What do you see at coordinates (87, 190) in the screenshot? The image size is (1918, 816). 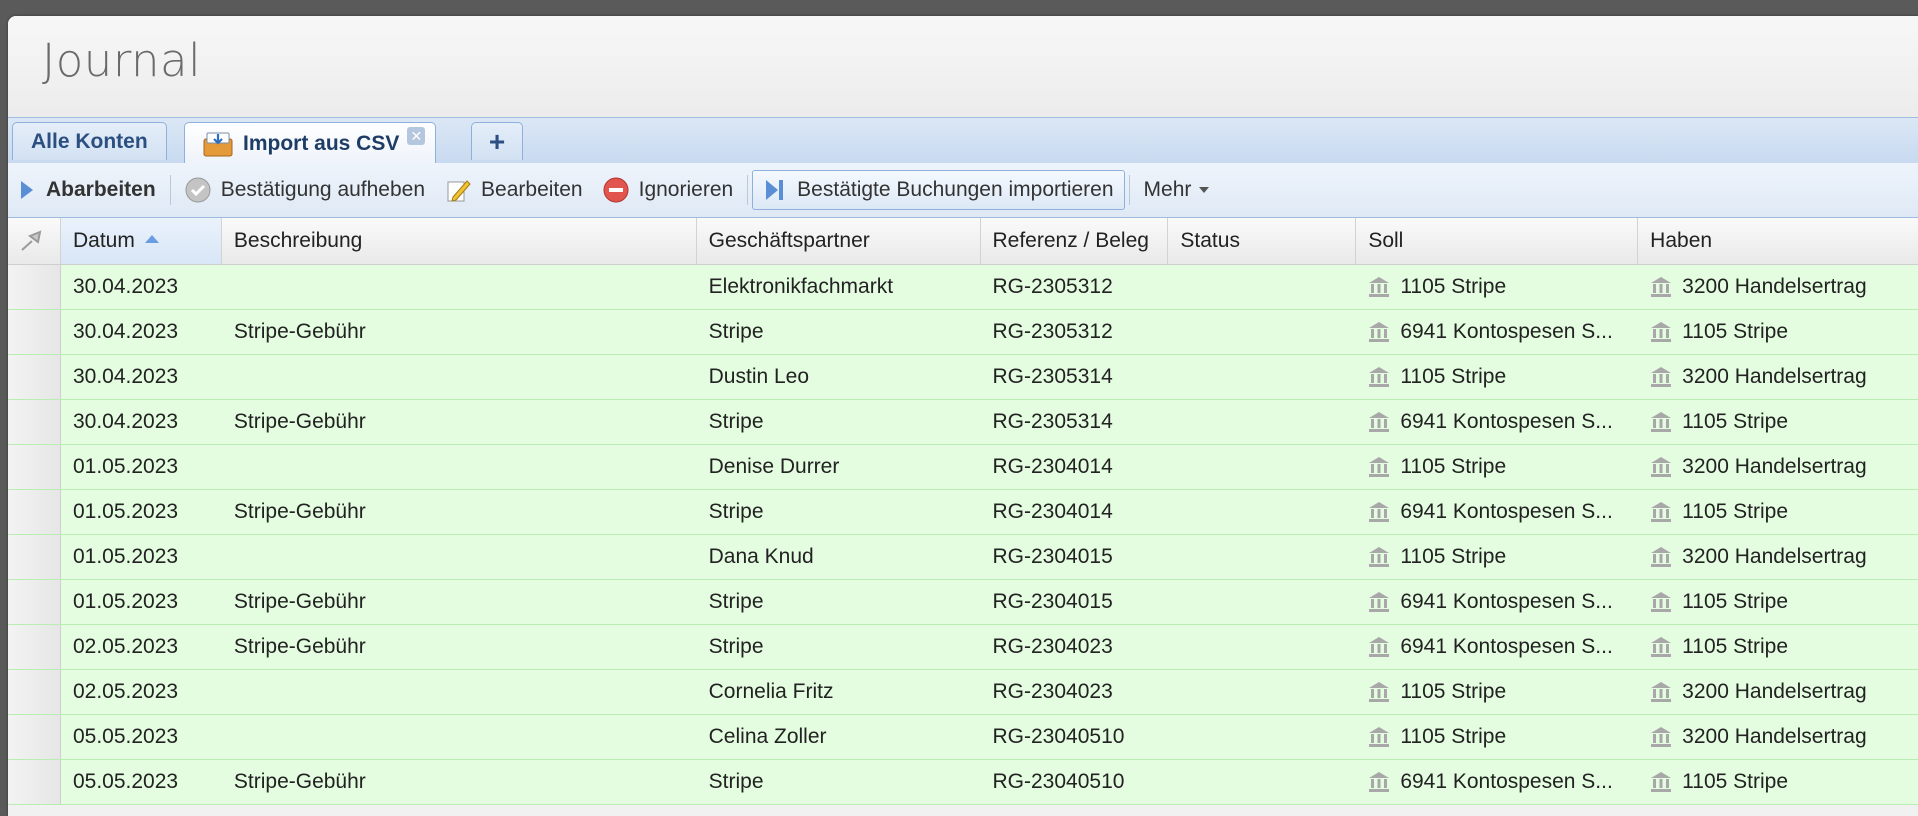 I see `process-button: Abarbeiten` at bounding box center [87, 190].